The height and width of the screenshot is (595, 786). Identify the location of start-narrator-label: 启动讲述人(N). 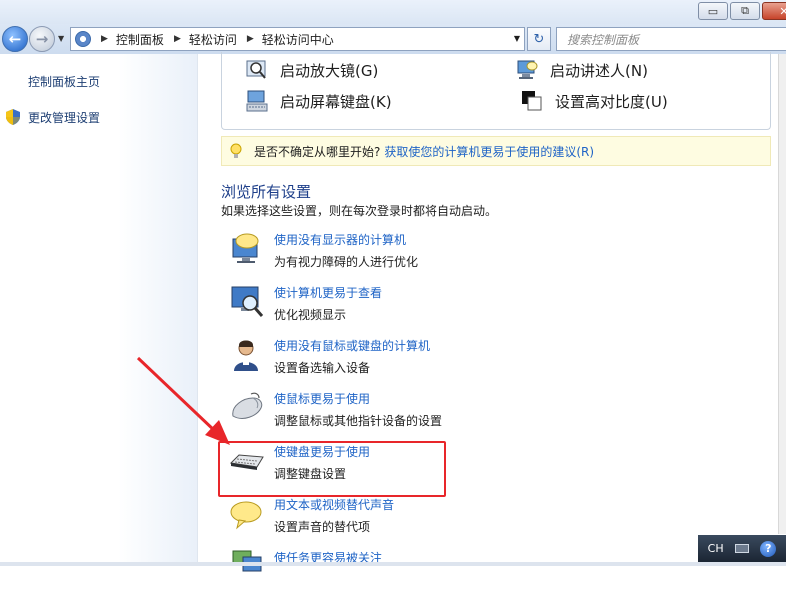
(599, 70).